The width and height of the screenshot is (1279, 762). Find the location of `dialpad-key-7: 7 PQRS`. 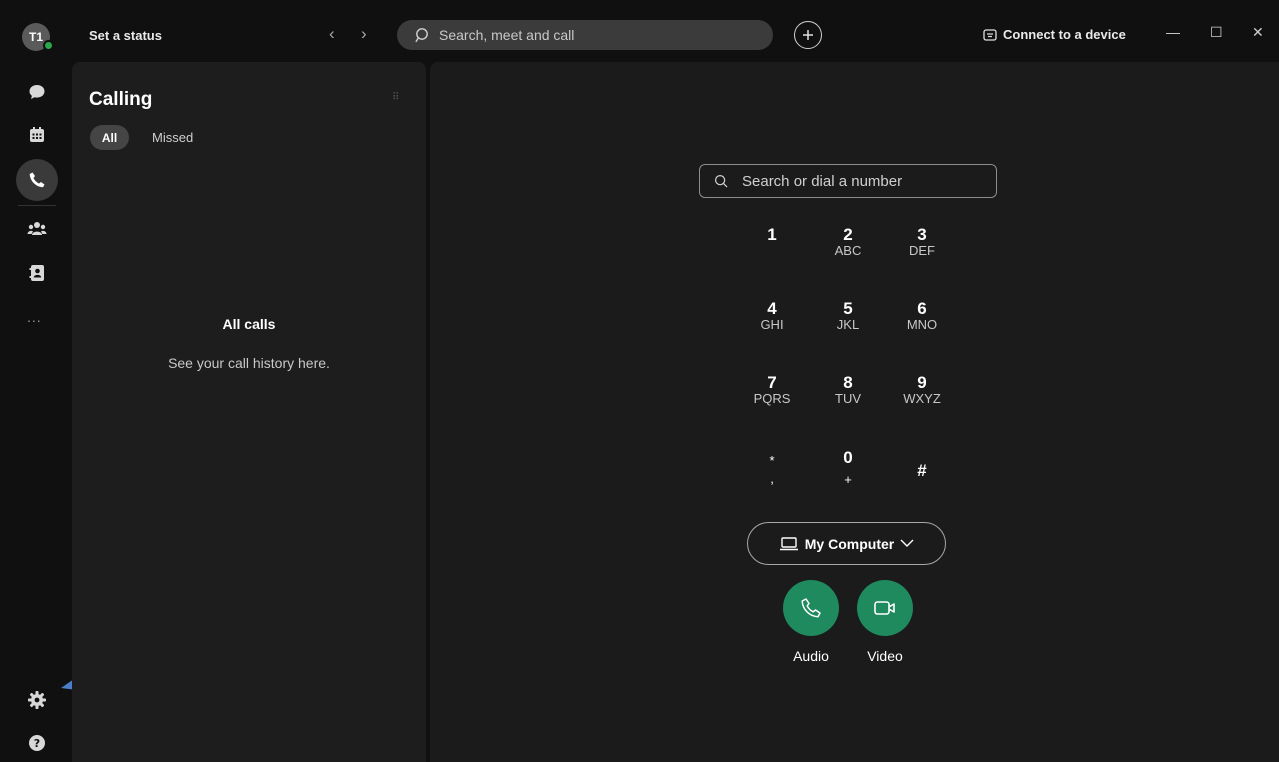

dialpad-key-7: 7 PQRS is located at coordinates (772, 390).